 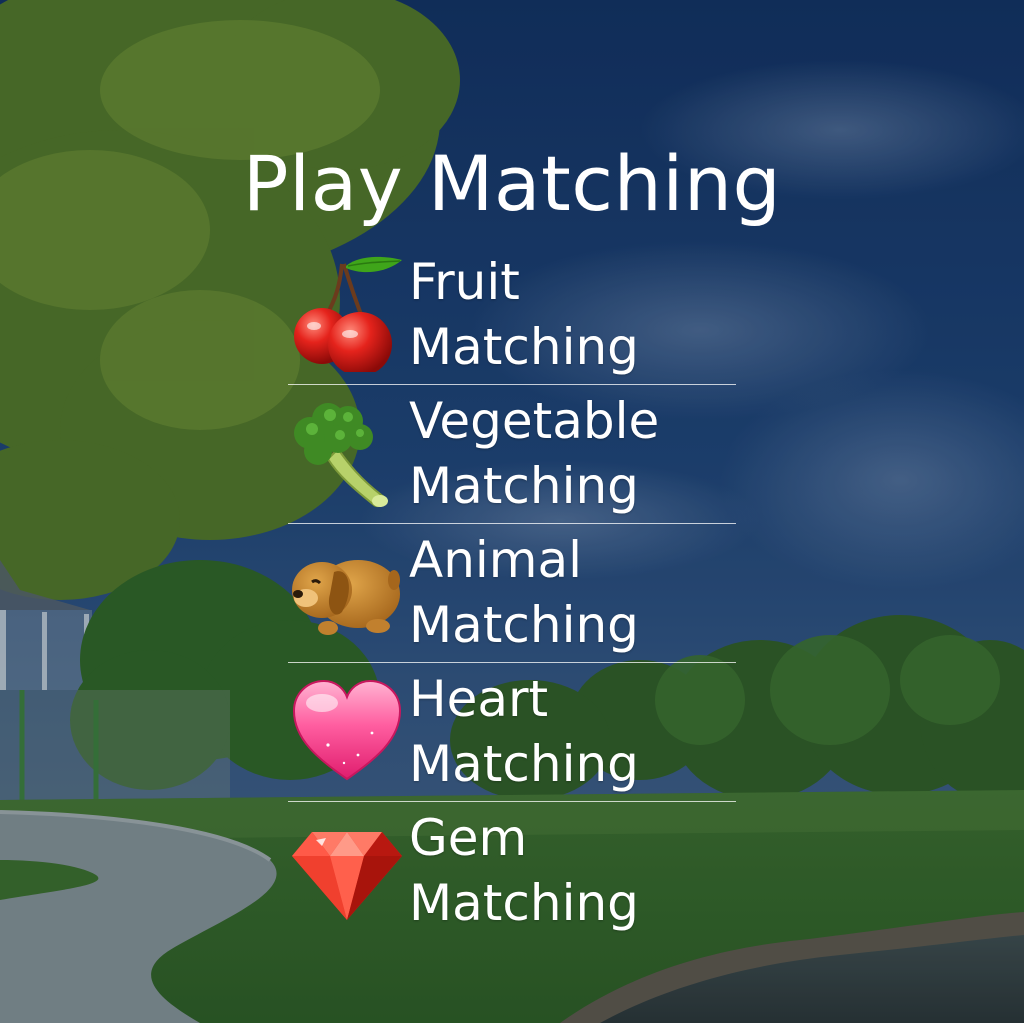 What do you see at coordinates (464, 282) in the screenshot?
I see `menu-item-label-line1: Fruit` at bounding box center [464, 282].